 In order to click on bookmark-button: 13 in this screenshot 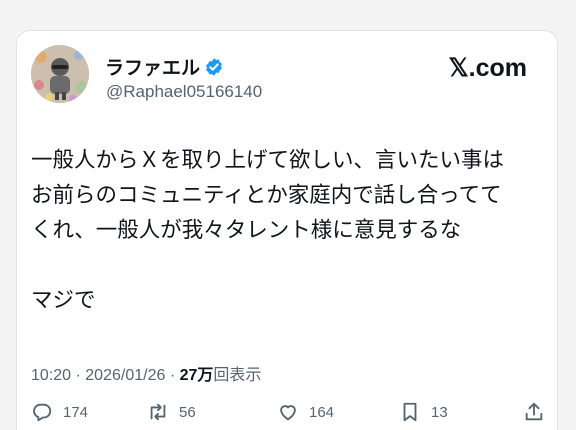, I will do `click(423, 412)`.